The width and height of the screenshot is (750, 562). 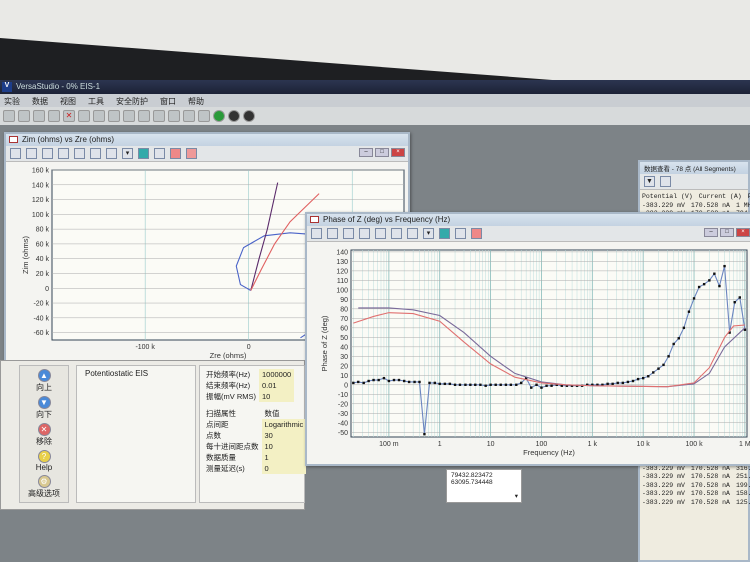 What do you see at coordinates (219, 116) in the screenshot?
I see `run-icon` at bounding box center [219, 116].